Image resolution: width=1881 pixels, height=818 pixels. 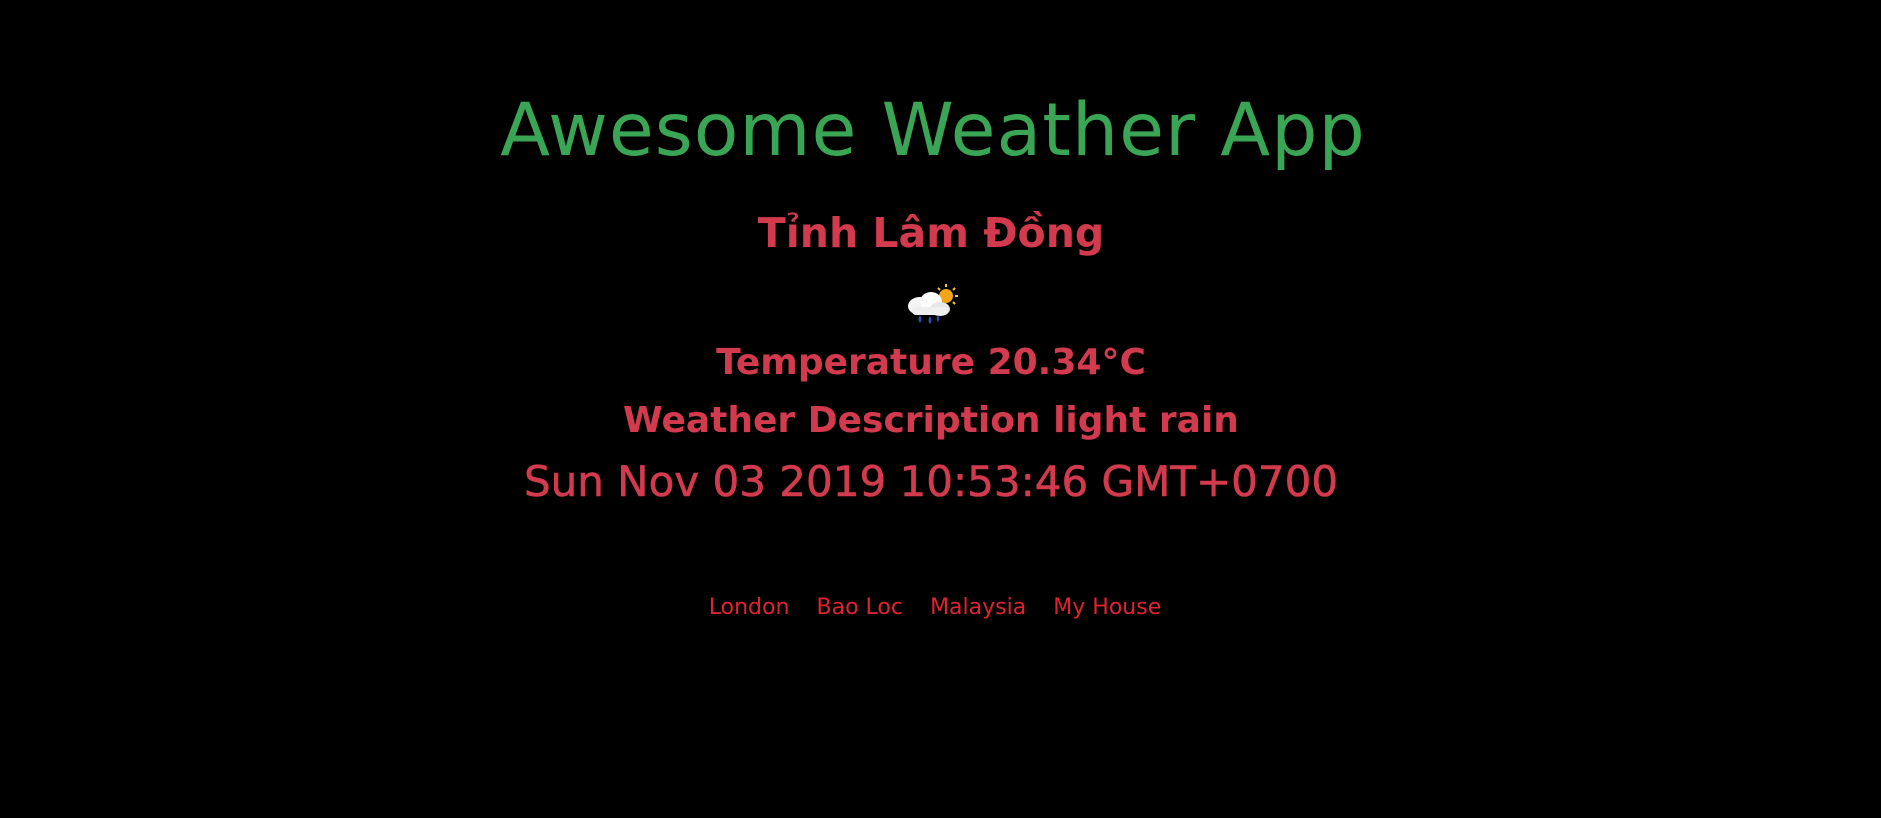 I want to click on nav-link-malaysia: Malaysia, so click(x=978, y=608).